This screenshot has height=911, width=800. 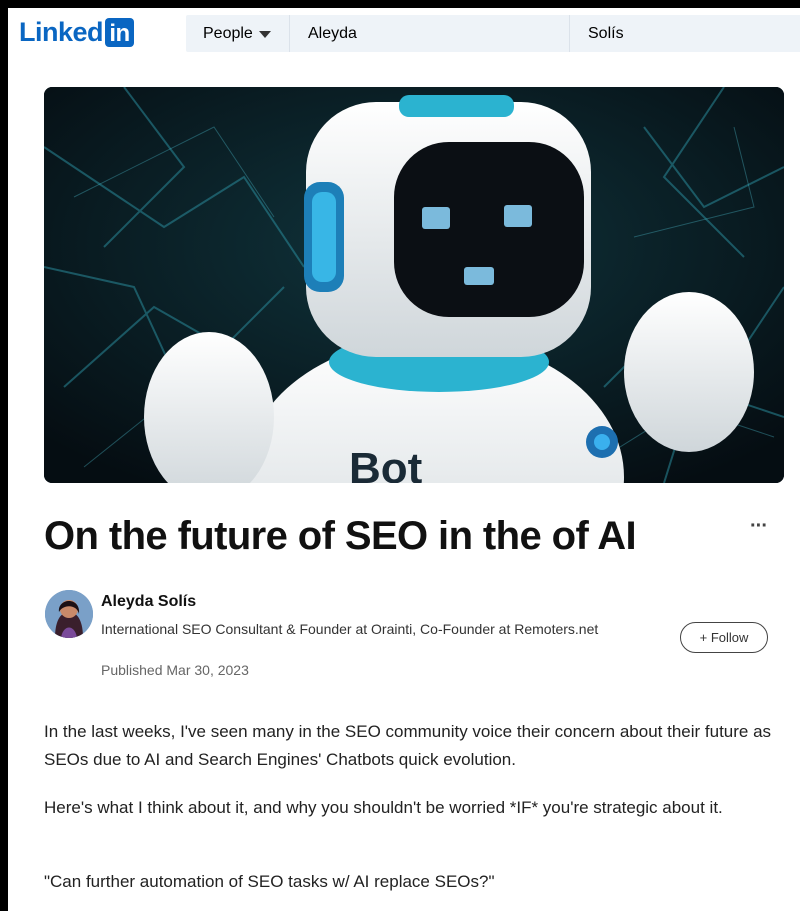 I want to click on linkedin-logo: Linked in, so click(x=77, y=32).